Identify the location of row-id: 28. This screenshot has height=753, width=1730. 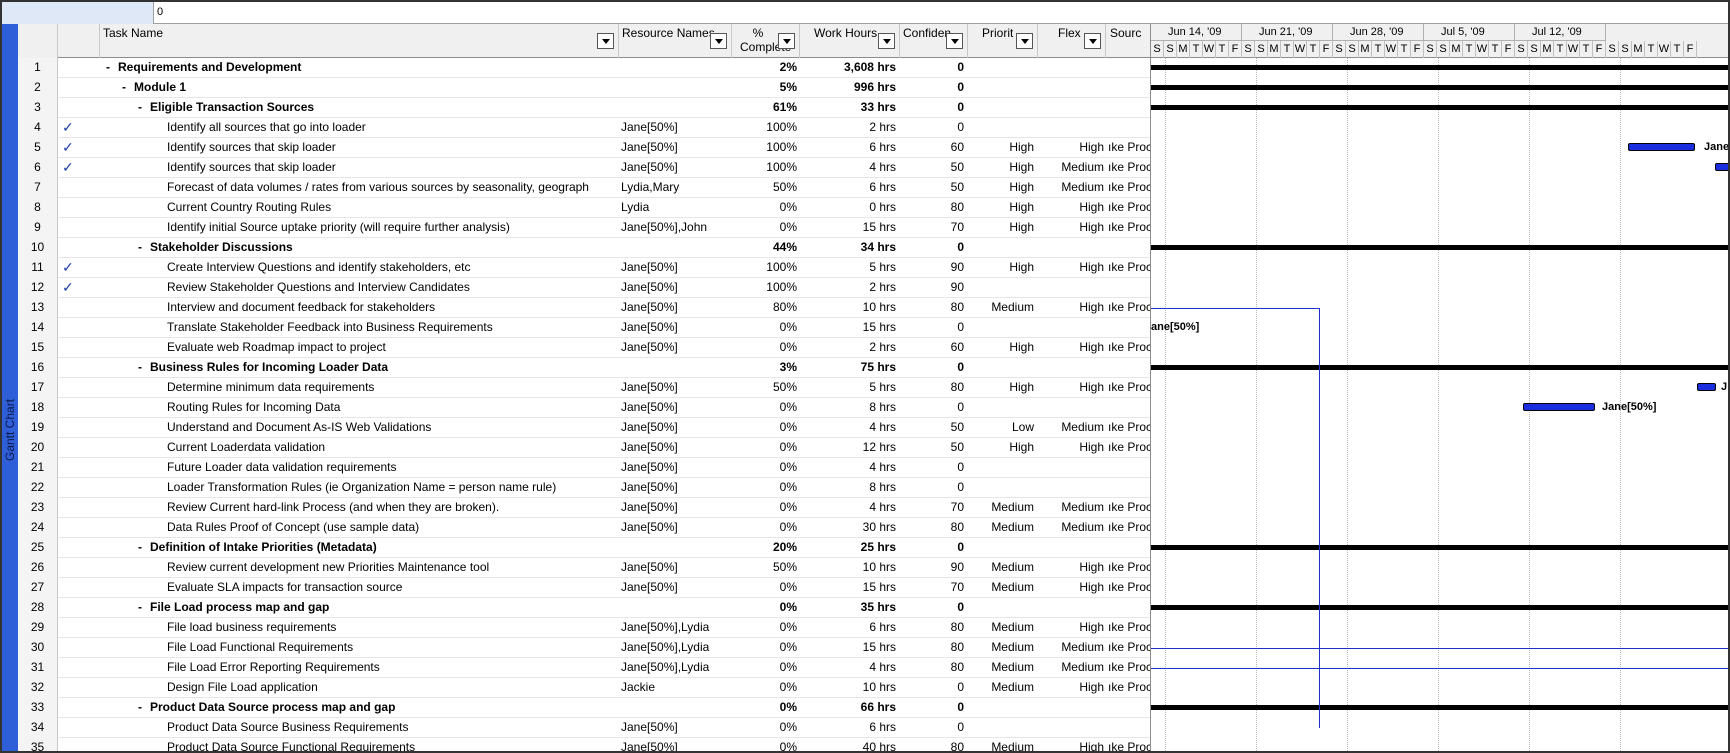
(38, 608).